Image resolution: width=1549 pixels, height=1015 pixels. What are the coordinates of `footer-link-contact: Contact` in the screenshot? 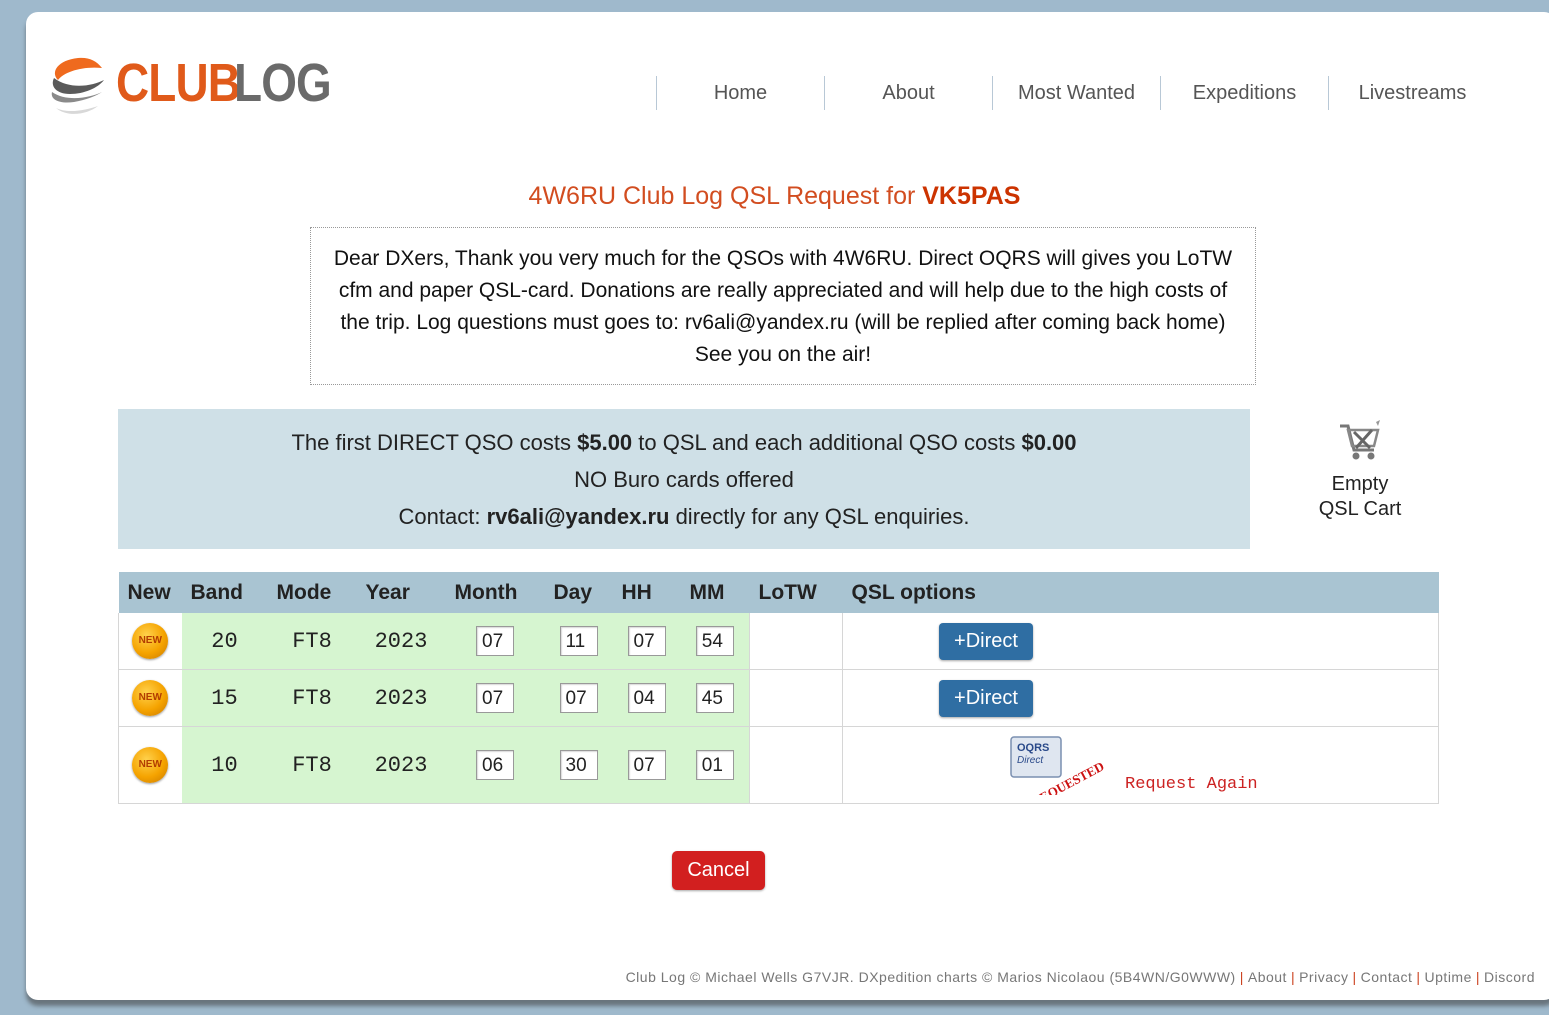 It's located at (1387, 977).